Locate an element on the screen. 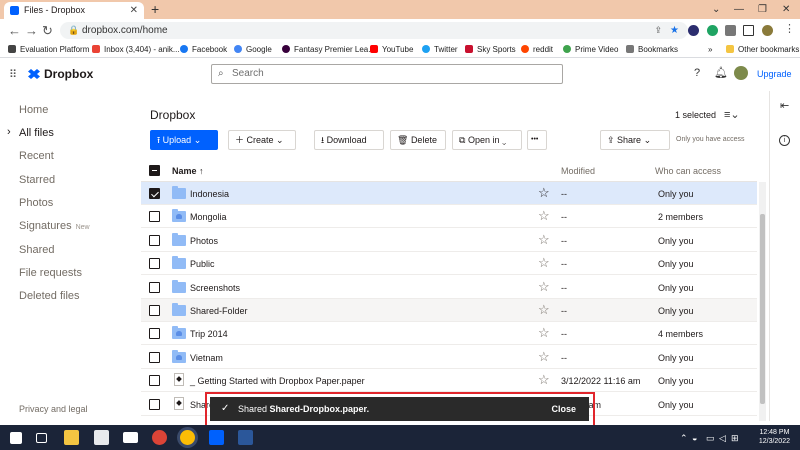  reload-icon: ↻ is located at coordinates (47, 30).